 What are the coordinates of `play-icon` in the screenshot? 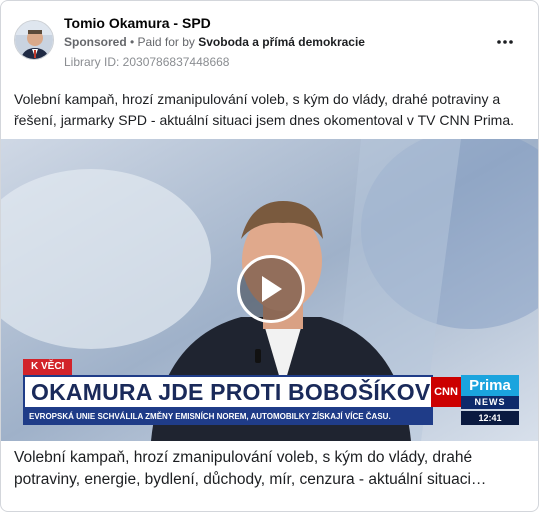 It's located at (272, 289).